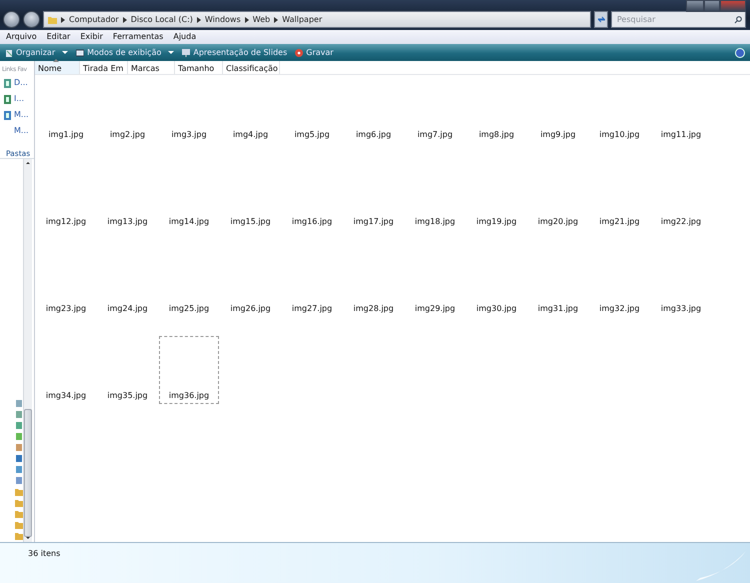  Describe the element at coordinates (127, 396) in the screenshot. I see `file-name: img35.jpg` at that location.